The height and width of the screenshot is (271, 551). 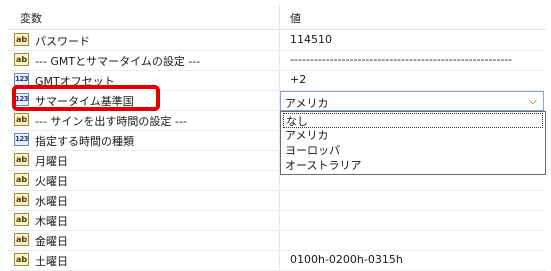 What do you see at coordinates (51, 201) in the screenshot?
I see `param-label: 水曜日` at bounding box center [51, 201].